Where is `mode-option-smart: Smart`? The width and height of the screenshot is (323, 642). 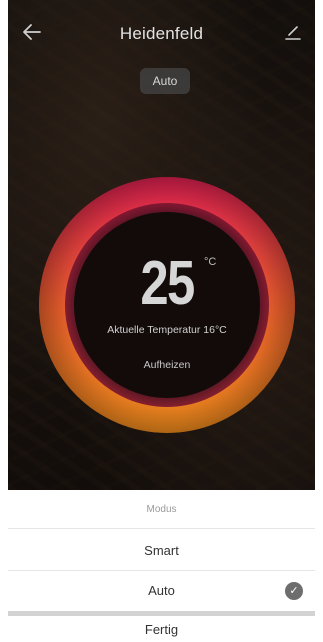 mode-option-smart: Smart is located at coordinates (161, 551).